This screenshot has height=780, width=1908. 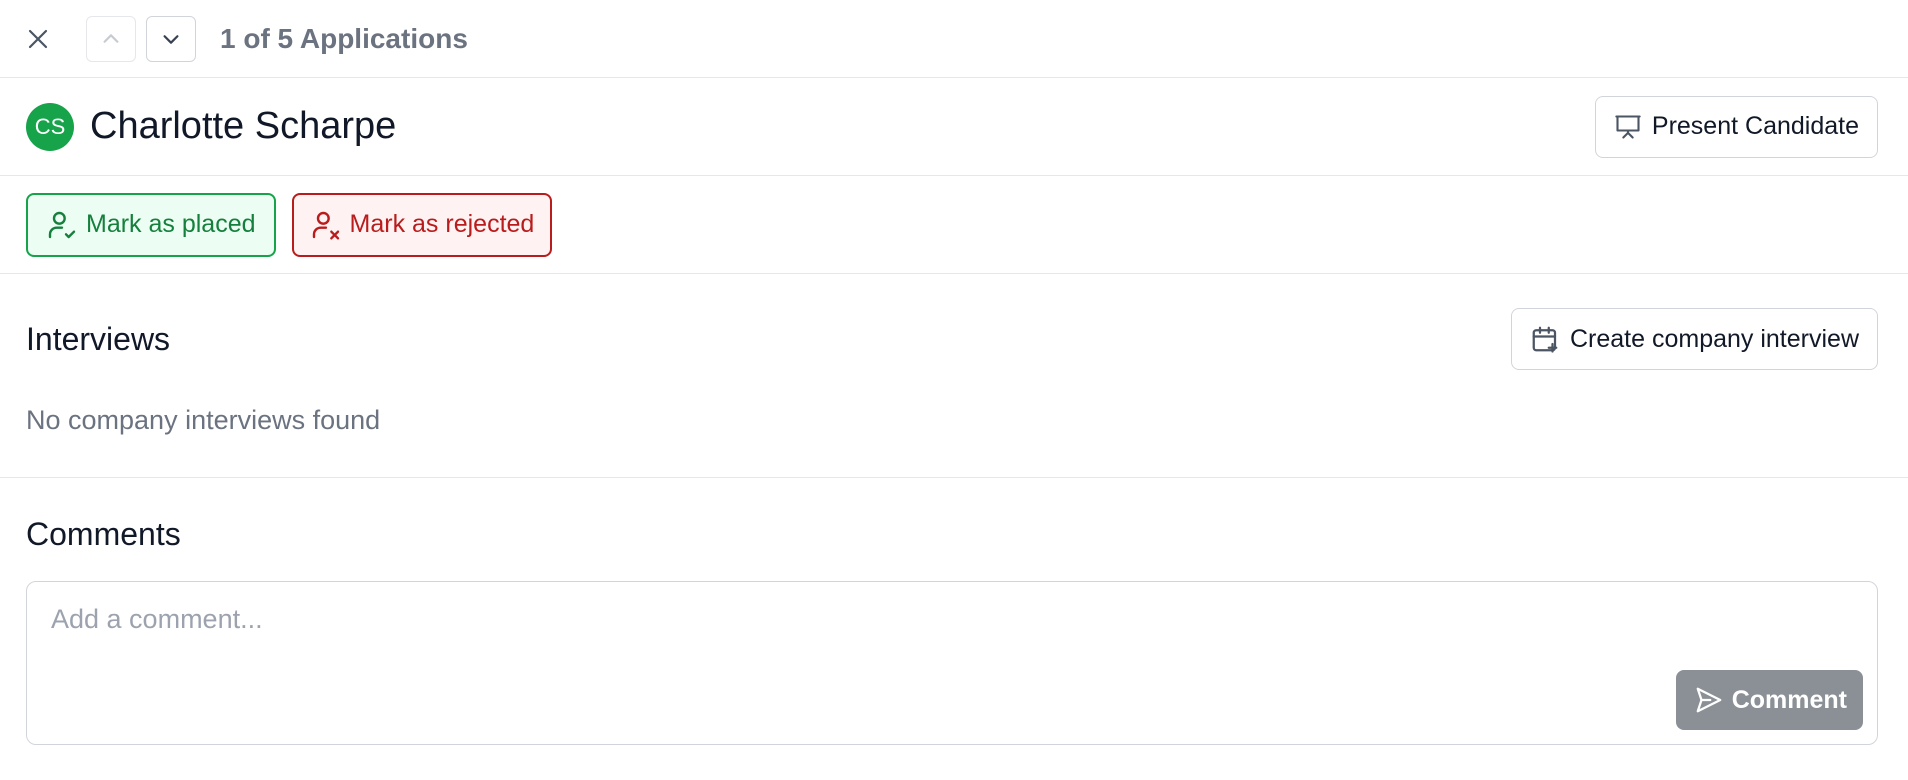 I want to click on next-application-button, so click(x=171, y=38).